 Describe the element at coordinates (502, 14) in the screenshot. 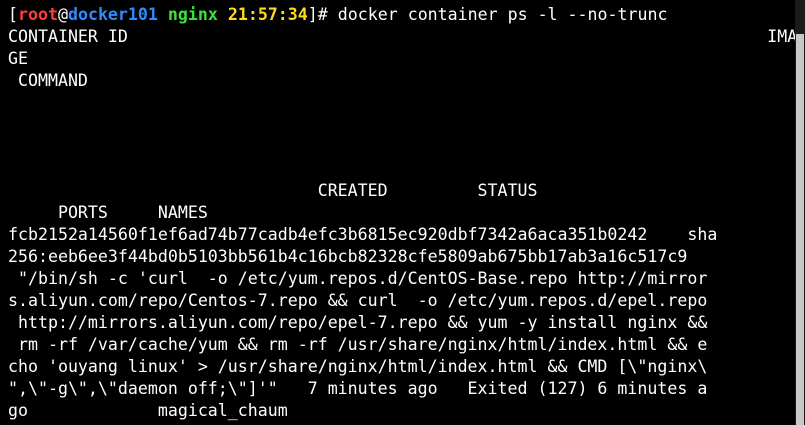

I see `prompt-command: docker container ps -l --no-trunc` at that location.